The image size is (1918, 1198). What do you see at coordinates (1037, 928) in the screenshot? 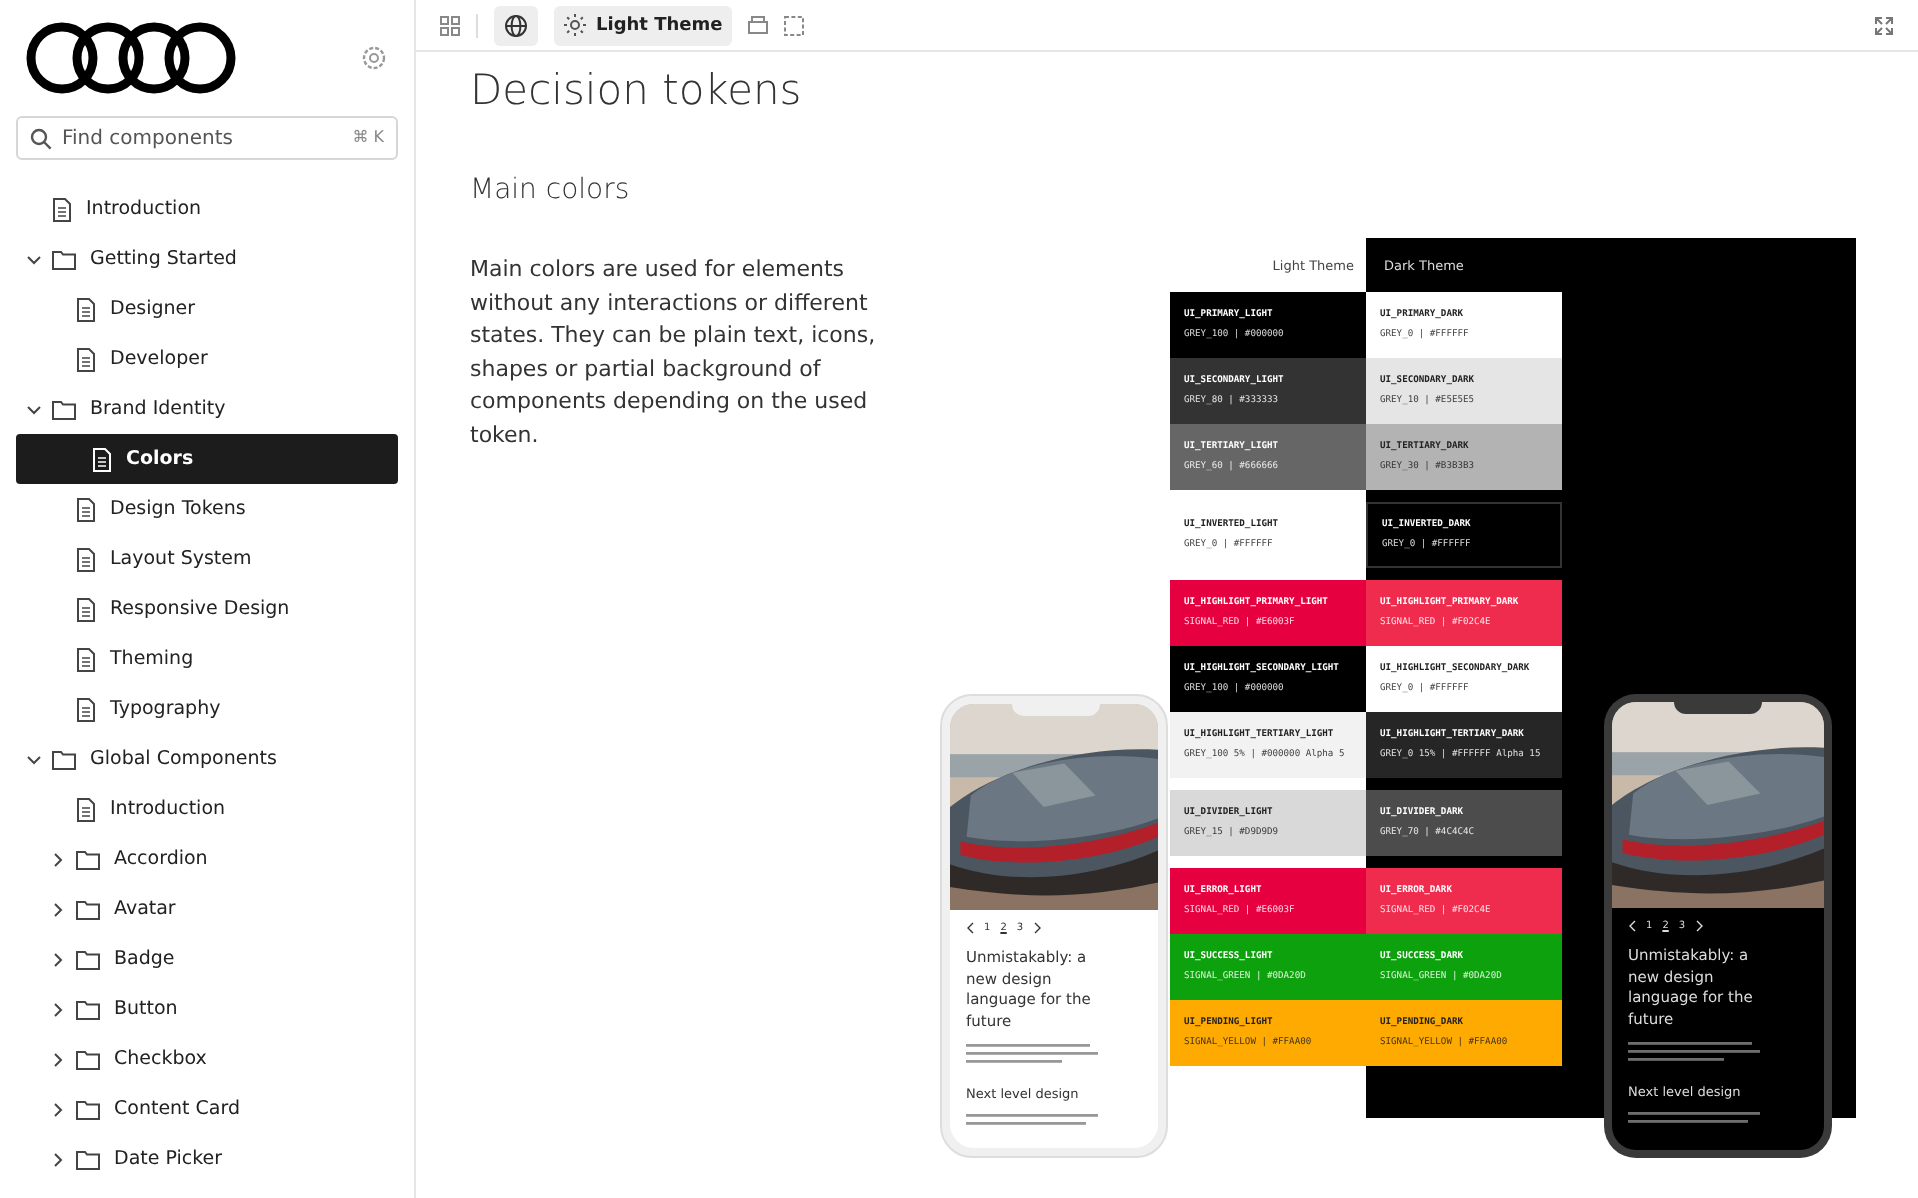
I see `chevron-right-icon` at bounding box center [1037, 928].